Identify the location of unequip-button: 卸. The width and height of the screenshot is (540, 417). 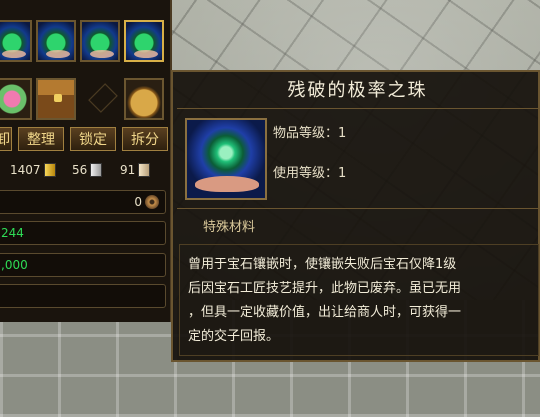
(6, 139).